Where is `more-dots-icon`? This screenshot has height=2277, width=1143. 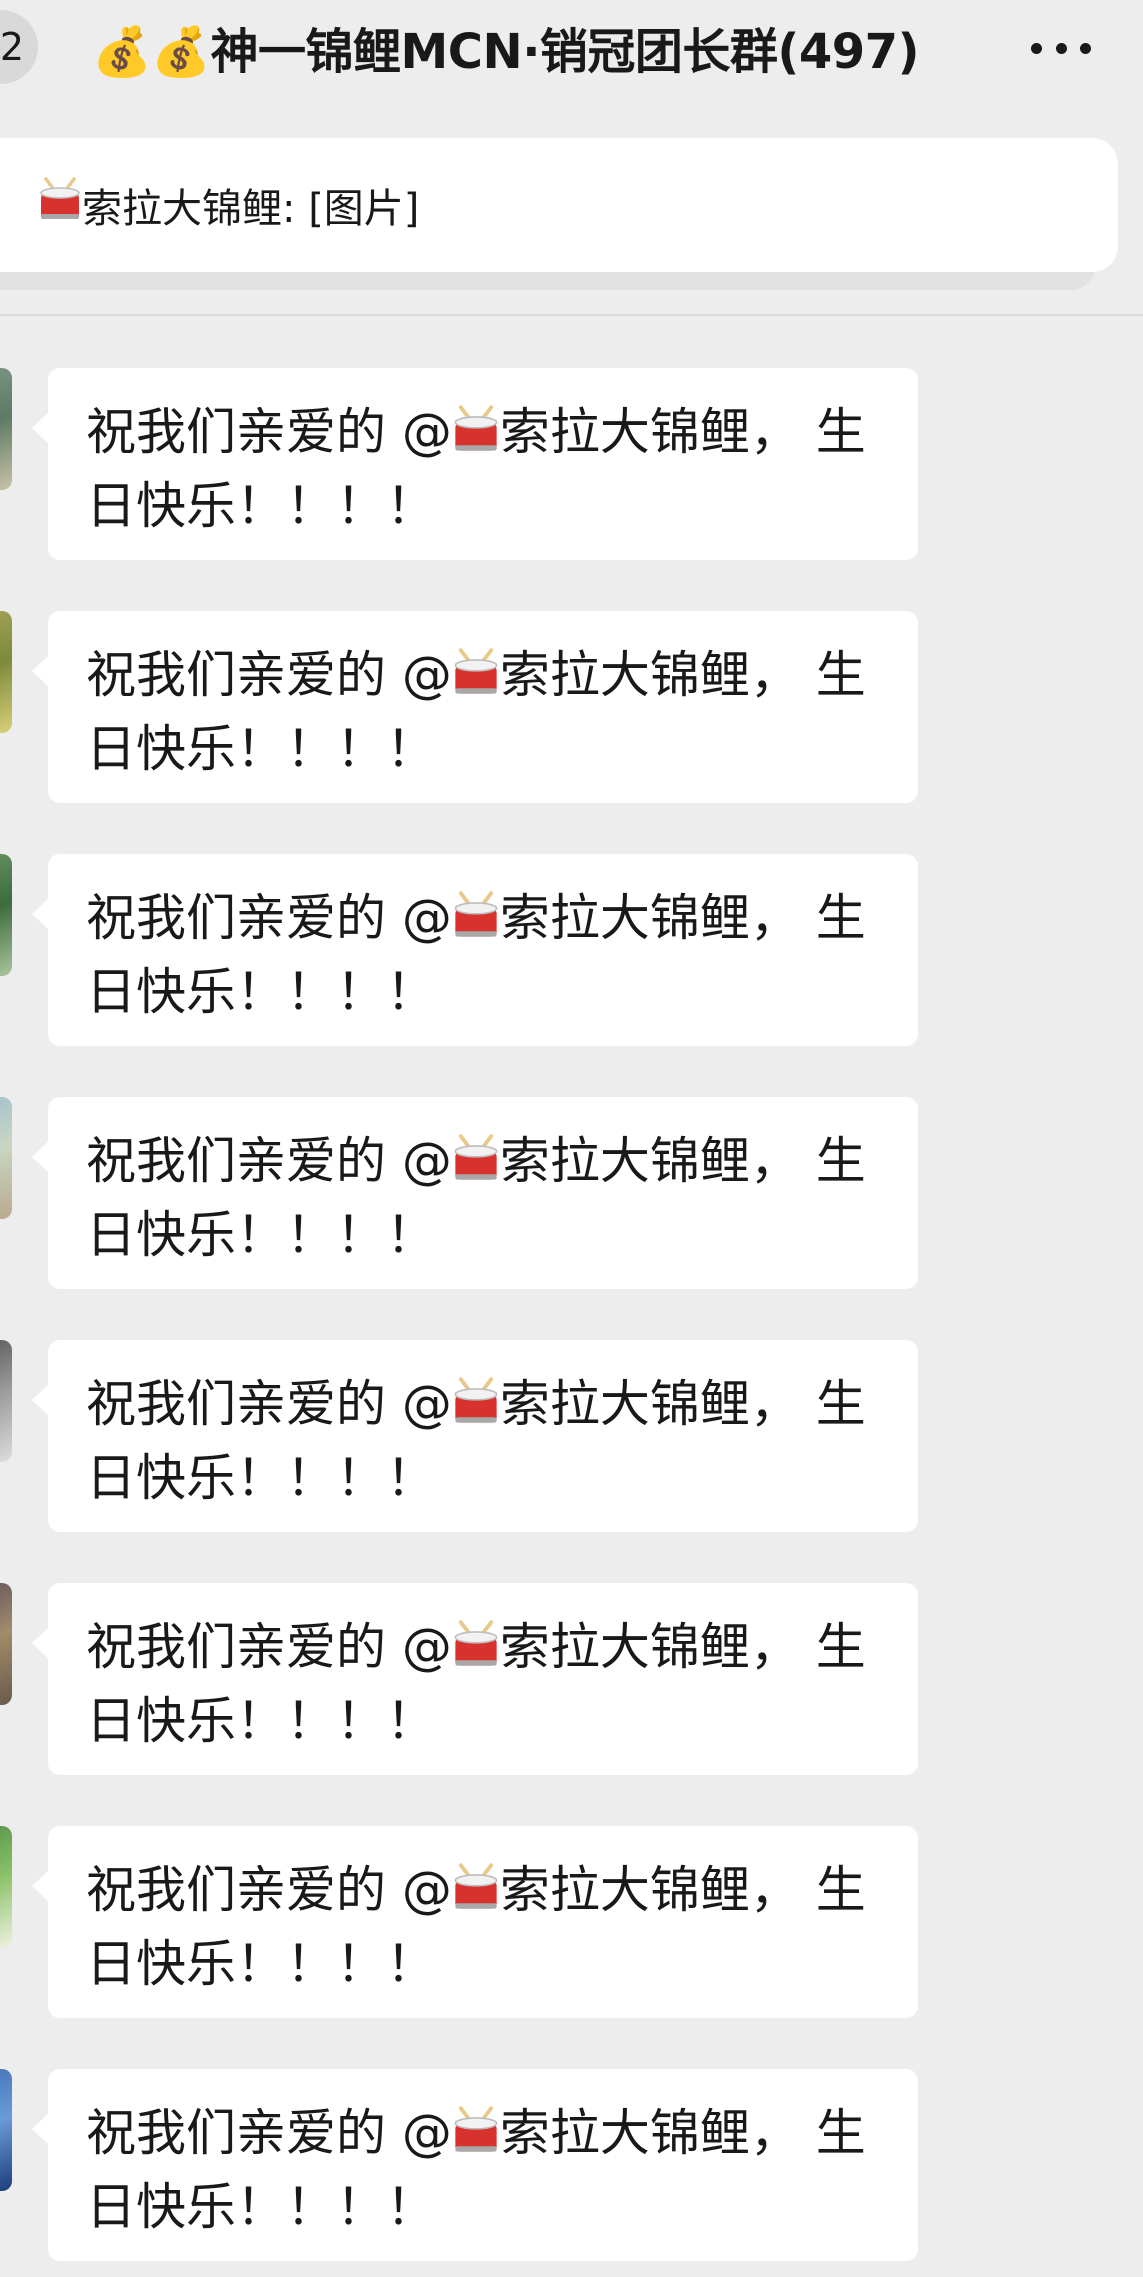 more-dots-icon is located at coordinates (1061, 48).